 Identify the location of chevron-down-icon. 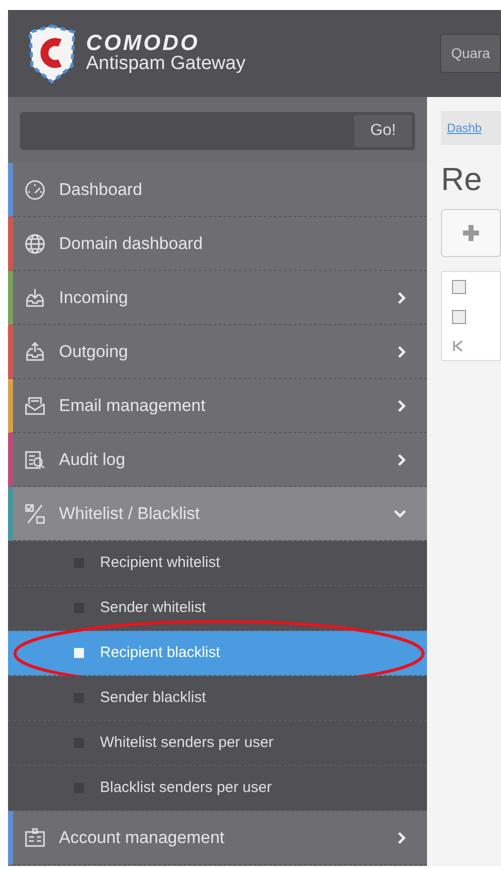
(400, 513).